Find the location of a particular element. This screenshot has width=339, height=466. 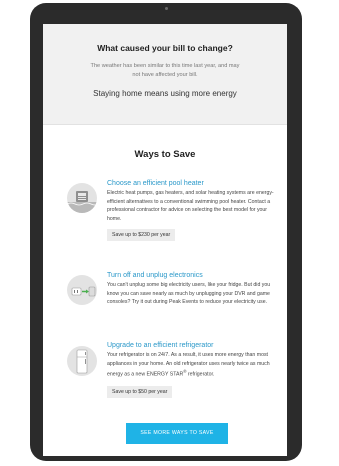

pool-heater-icon is located at coordinates (82, 198).